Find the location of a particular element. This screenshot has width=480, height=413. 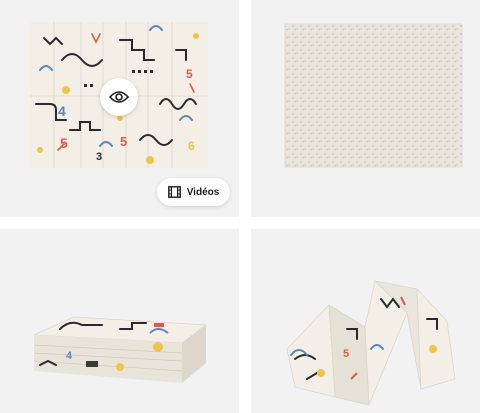

svg-text: 6 is located at coordinates (191, 146).